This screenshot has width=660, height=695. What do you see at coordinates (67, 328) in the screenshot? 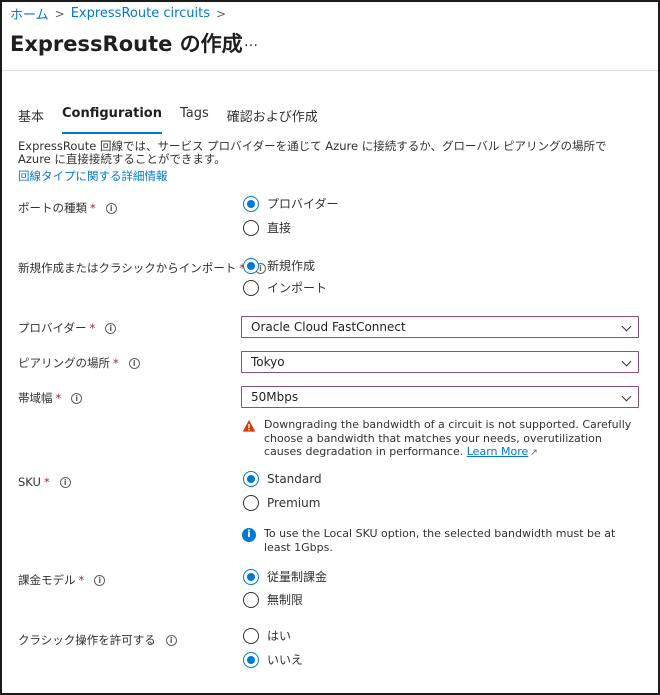
I see `provider-label: プロバイダー * i` at bounding box center [67, 328].